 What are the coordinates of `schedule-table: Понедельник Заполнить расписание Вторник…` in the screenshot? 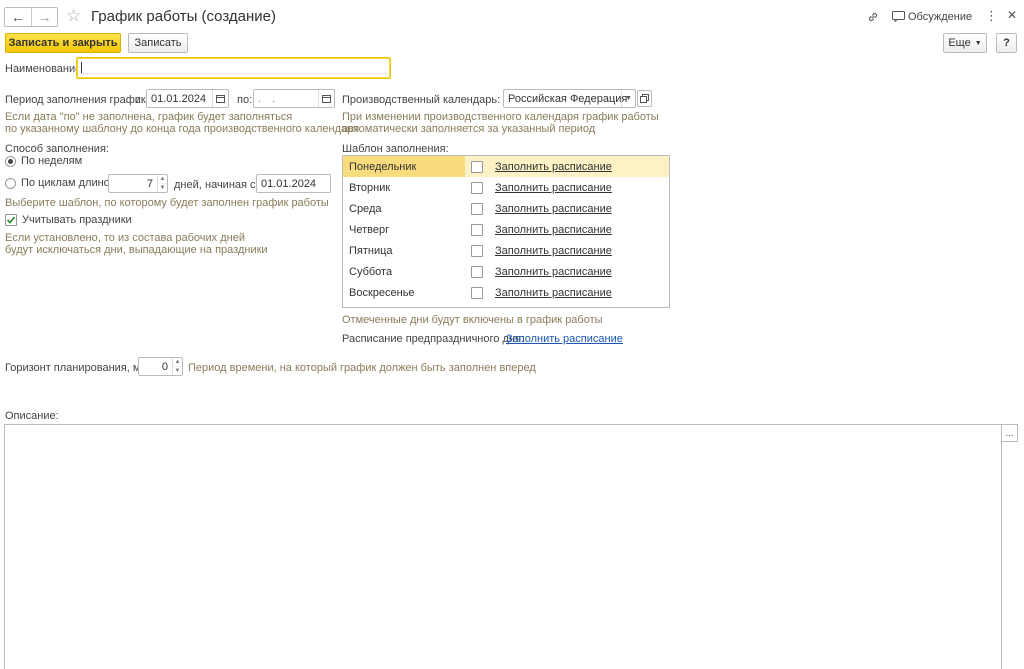 It's located at (506, 231).